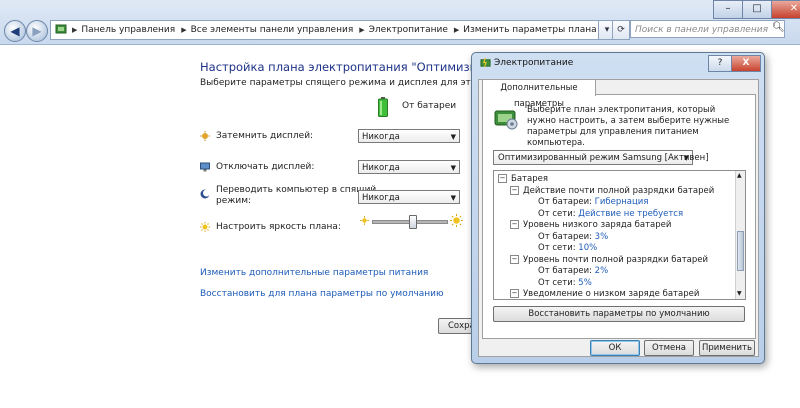 Image resolution: width=800 pixels, height=408 pixels. I want to click on turn-off-display-label: Отключать дисплей:, so click(265, 167).